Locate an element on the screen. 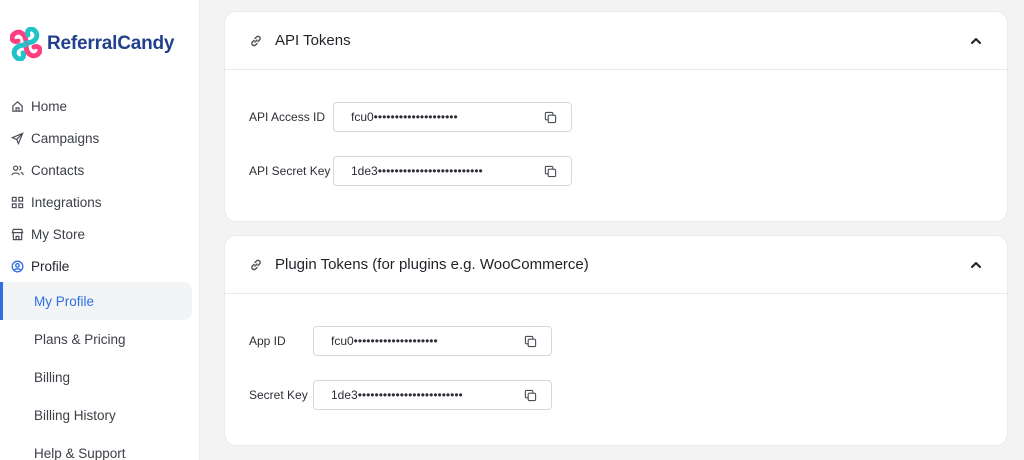 This screenshot has width=1024, height=460. brand-name: ReferralCandy is located at coordinates (111, 43).